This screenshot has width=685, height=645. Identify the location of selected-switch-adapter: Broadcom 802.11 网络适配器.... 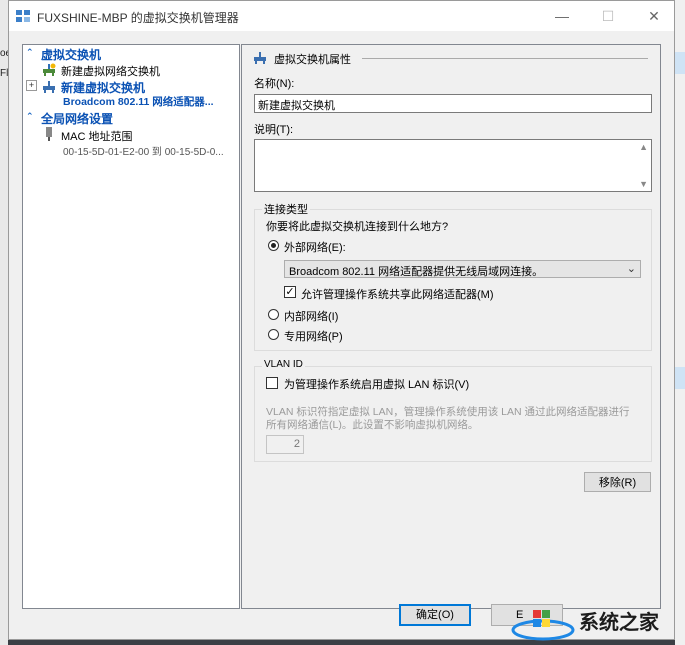
(138, 102).